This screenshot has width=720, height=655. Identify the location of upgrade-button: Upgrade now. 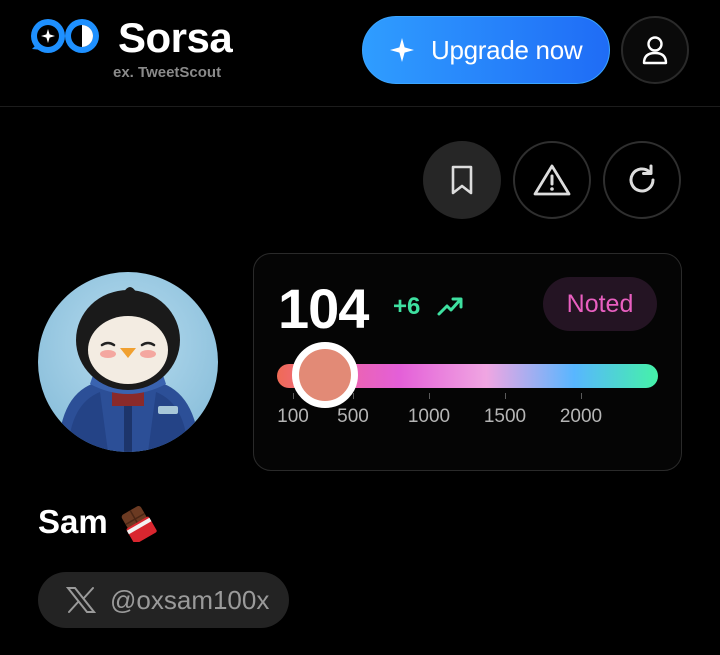
(486, 50).